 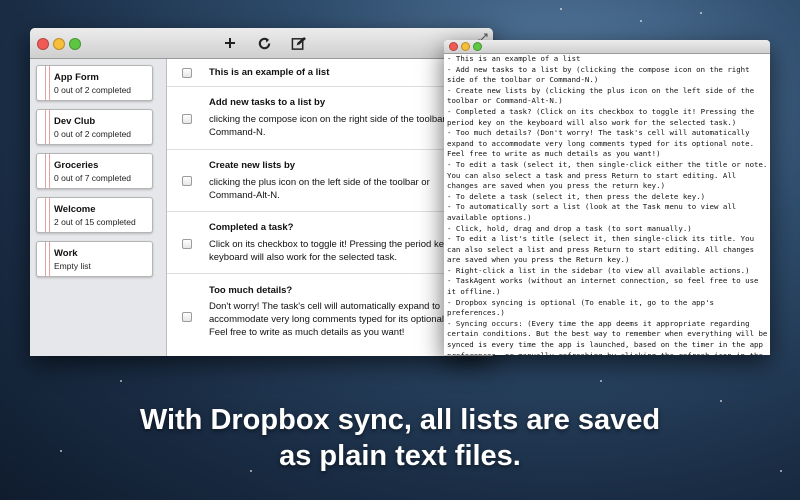 What do you see at coordinates (76, 77) in the screenshot?
I see `list-name: App Form` at bounding box center [76, 77].